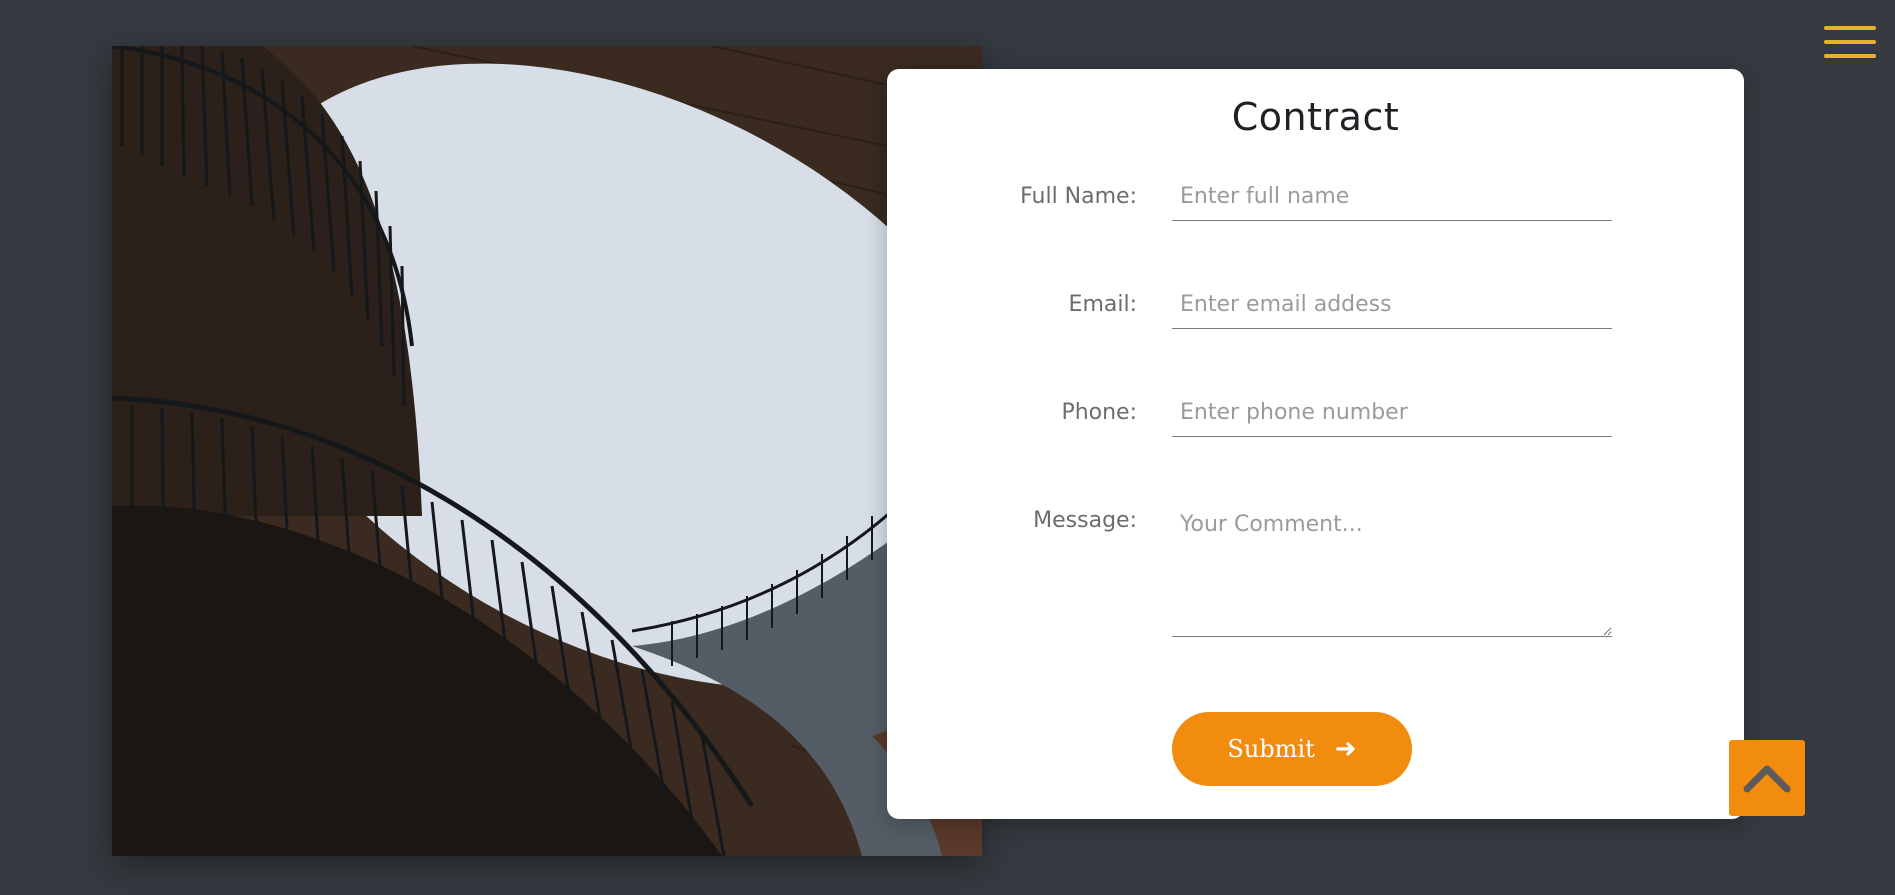 This screenshot has width=1895, height=895. Describe the element at coordinates (1102, 304) in the screenshot. I see `email-label: Email:` at that location.